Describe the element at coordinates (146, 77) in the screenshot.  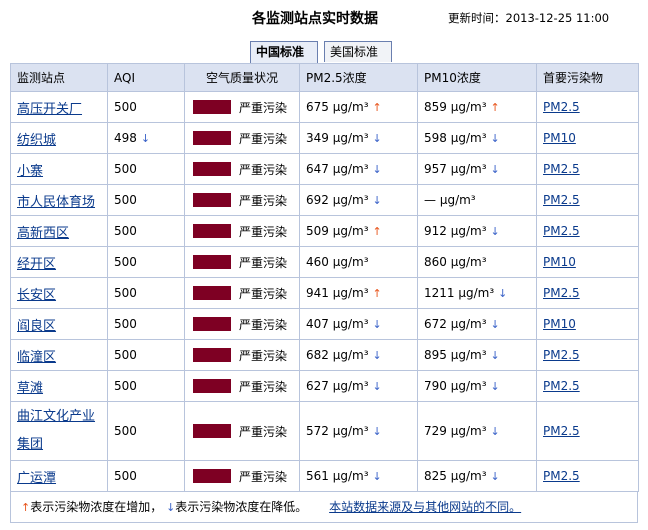
I see `column-header-aqi: AQI` at that location.